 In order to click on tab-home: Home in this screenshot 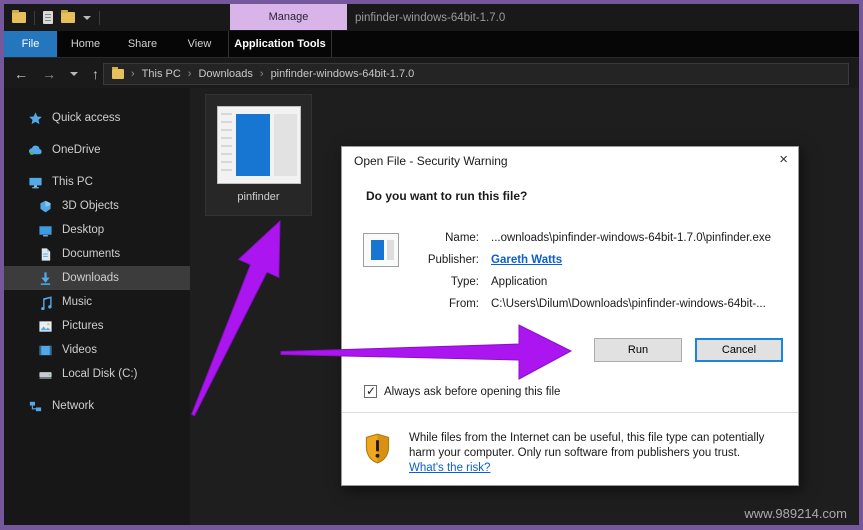, I will do `click(85, 44)`.